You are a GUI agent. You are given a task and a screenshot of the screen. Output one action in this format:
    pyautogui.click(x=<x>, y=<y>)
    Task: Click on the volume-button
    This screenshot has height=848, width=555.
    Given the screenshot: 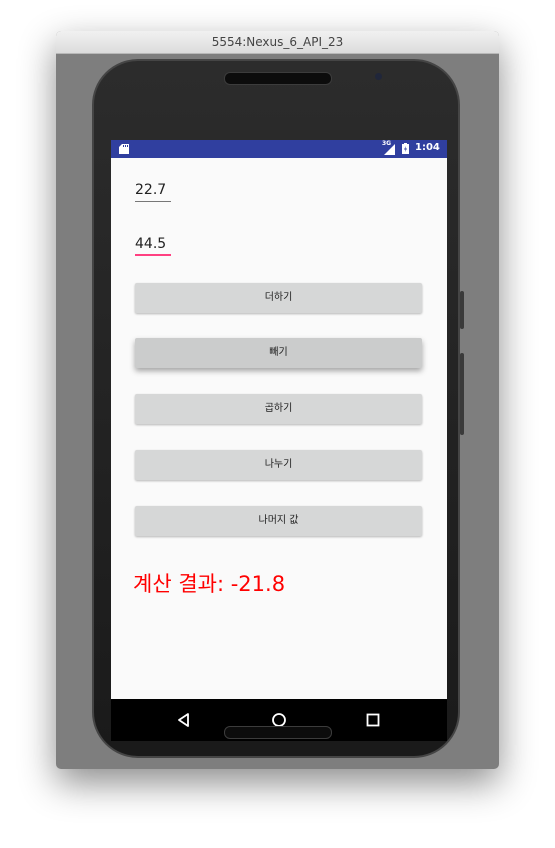 What is the action you would take?
    pyautogui.click(x=462, y=394)
    